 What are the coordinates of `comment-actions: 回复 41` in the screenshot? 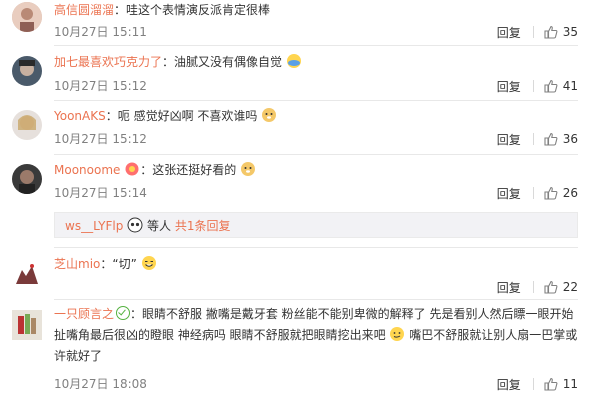 It's located at (537, 86).